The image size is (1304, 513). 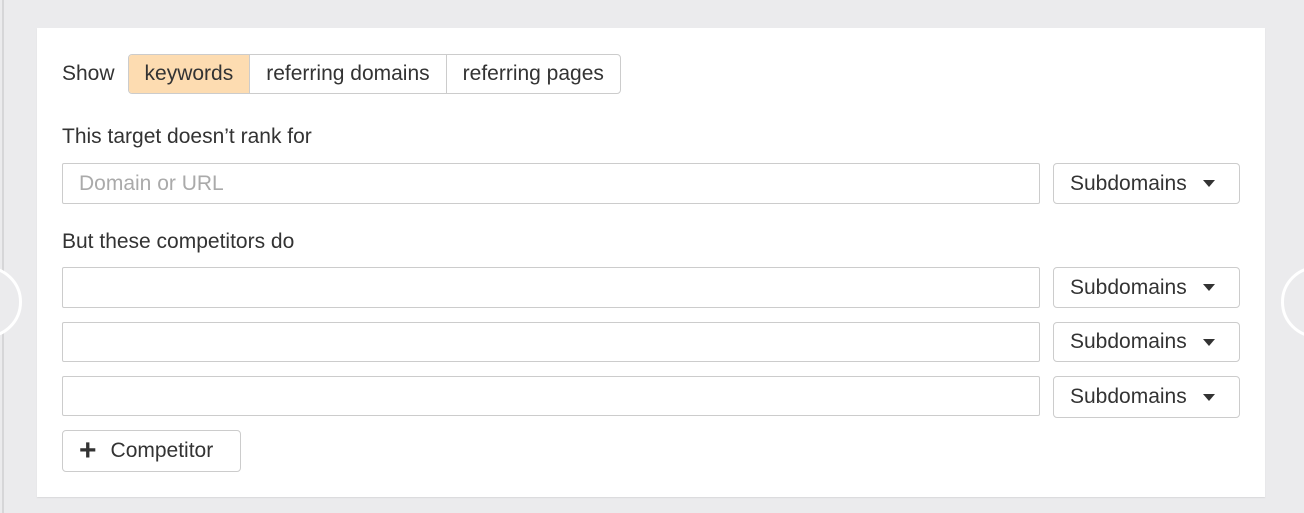 I want to click on tab-referring-pages: referring pages, so click(x=532, y=74).